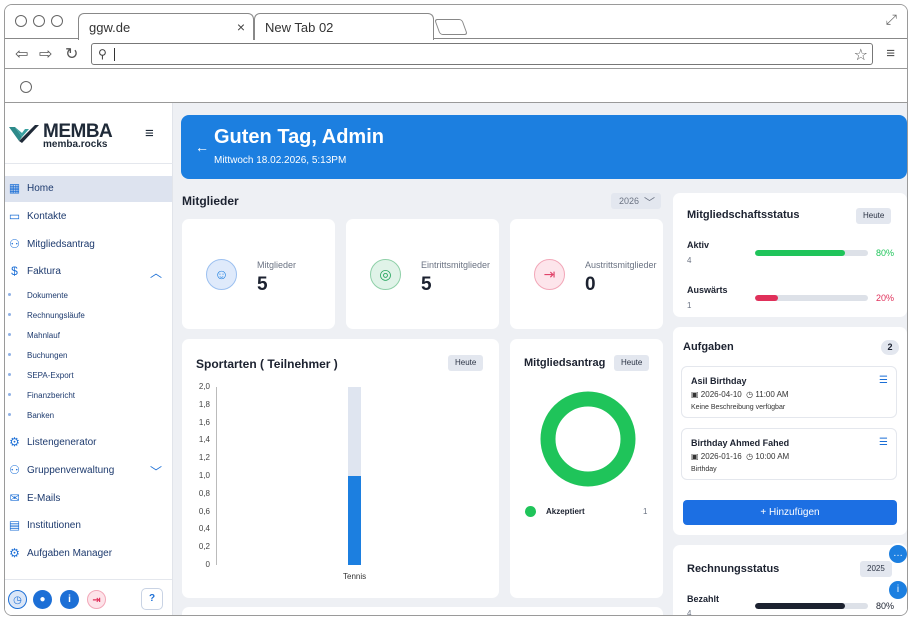 Image resolution: width=914 pixels, height=622 pixels. What do you see at coordinates (152, 599) in the screenshot?
I see `help-icon: ?` at bounding box center [152, 599].